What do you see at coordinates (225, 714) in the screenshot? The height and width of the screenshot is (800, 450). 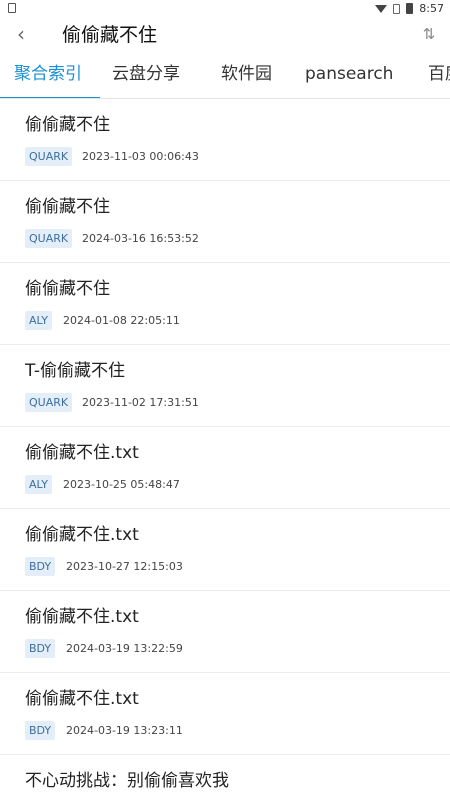 I see `list-item: 偷偷藏不住.txt BDY 2024-03-19 13:23:11` at bounding box center [225, 714].